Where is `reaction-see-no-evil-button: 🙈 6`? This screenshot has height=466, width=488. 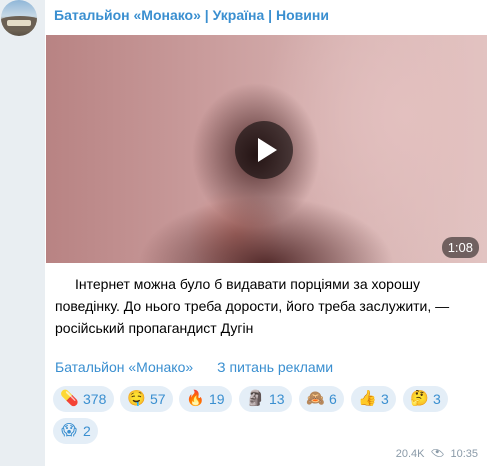 reaction-see-no-evil-button: 🙈 6 is located at coordinates (321, 399).